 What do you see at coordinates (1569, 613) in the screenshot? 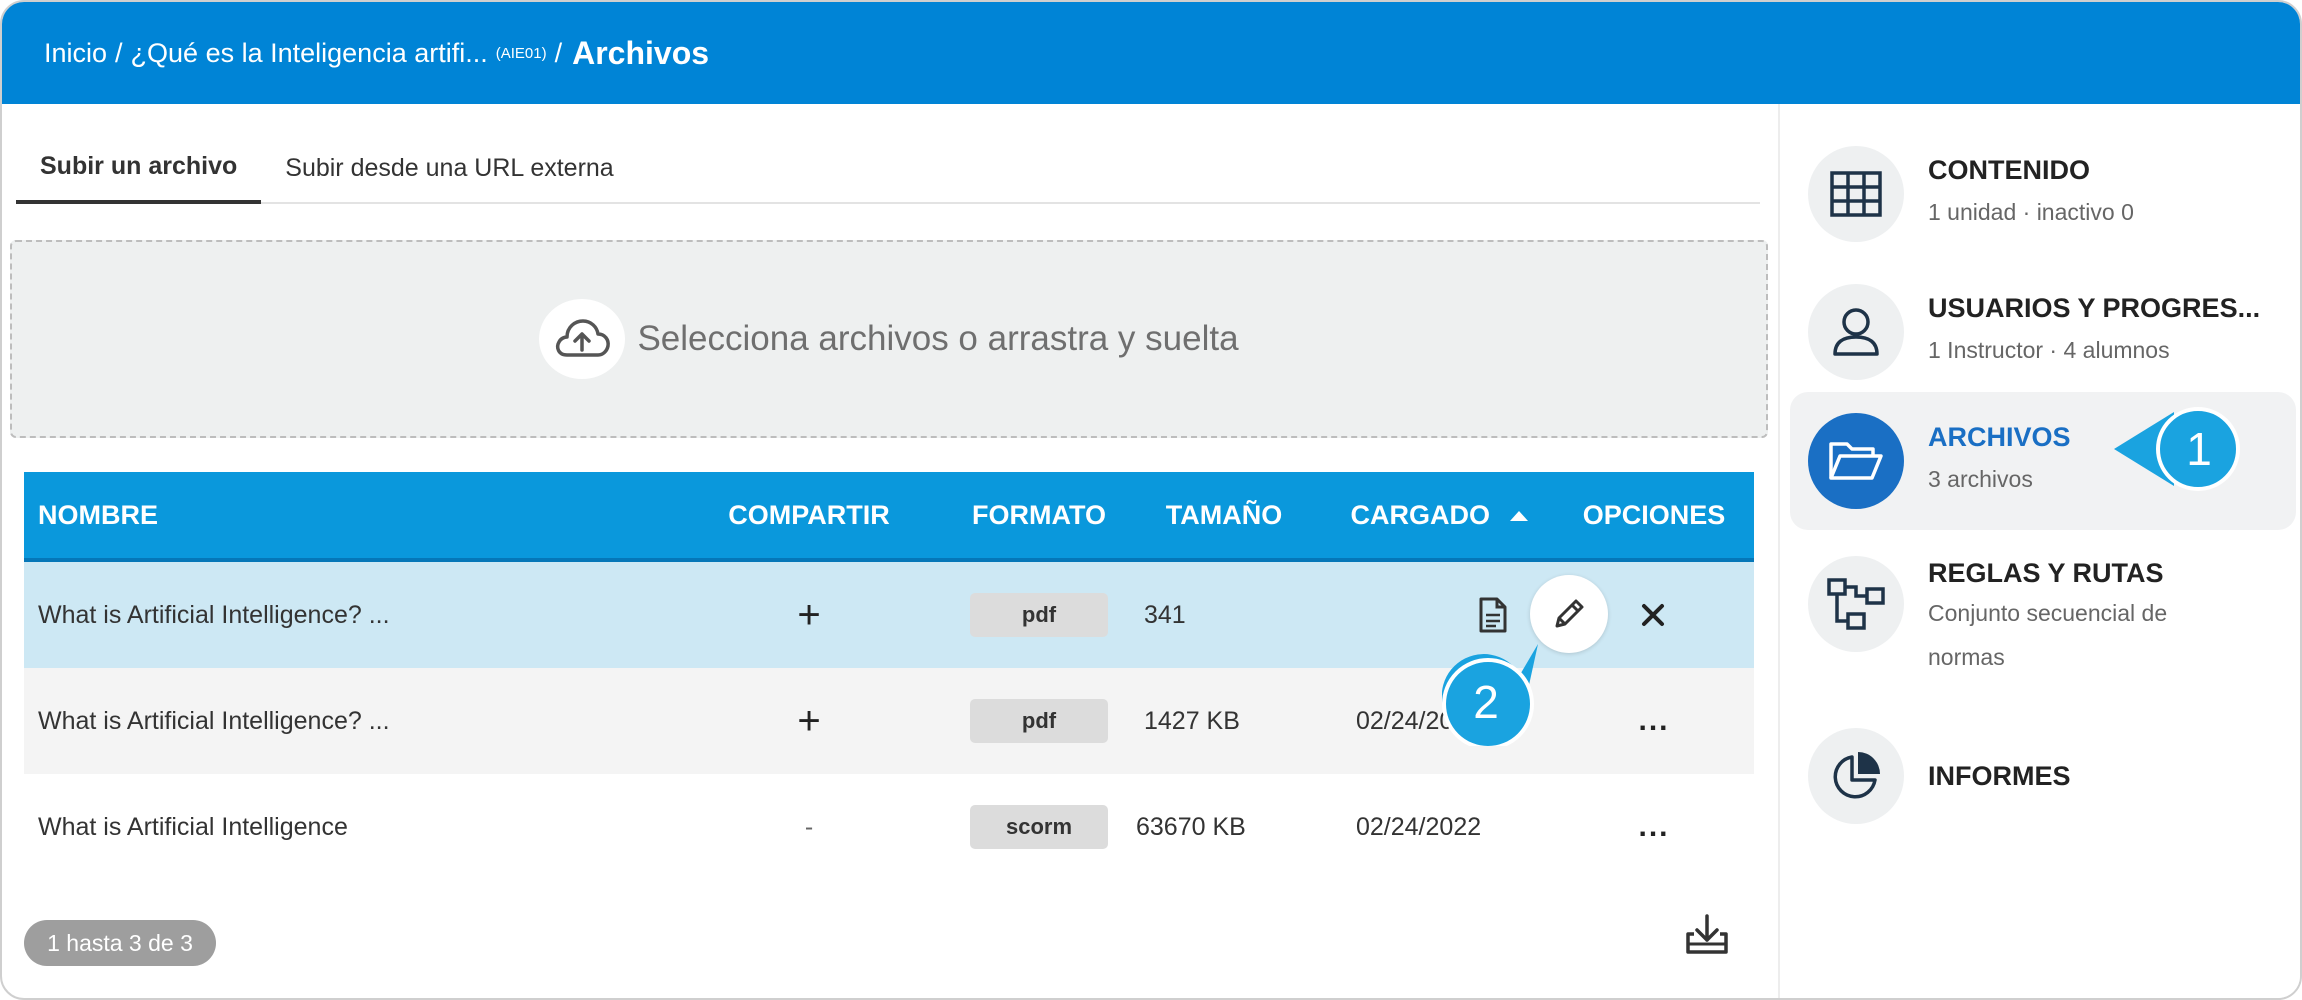
I see `pencil-icon` at bounding box center [1569, 613].